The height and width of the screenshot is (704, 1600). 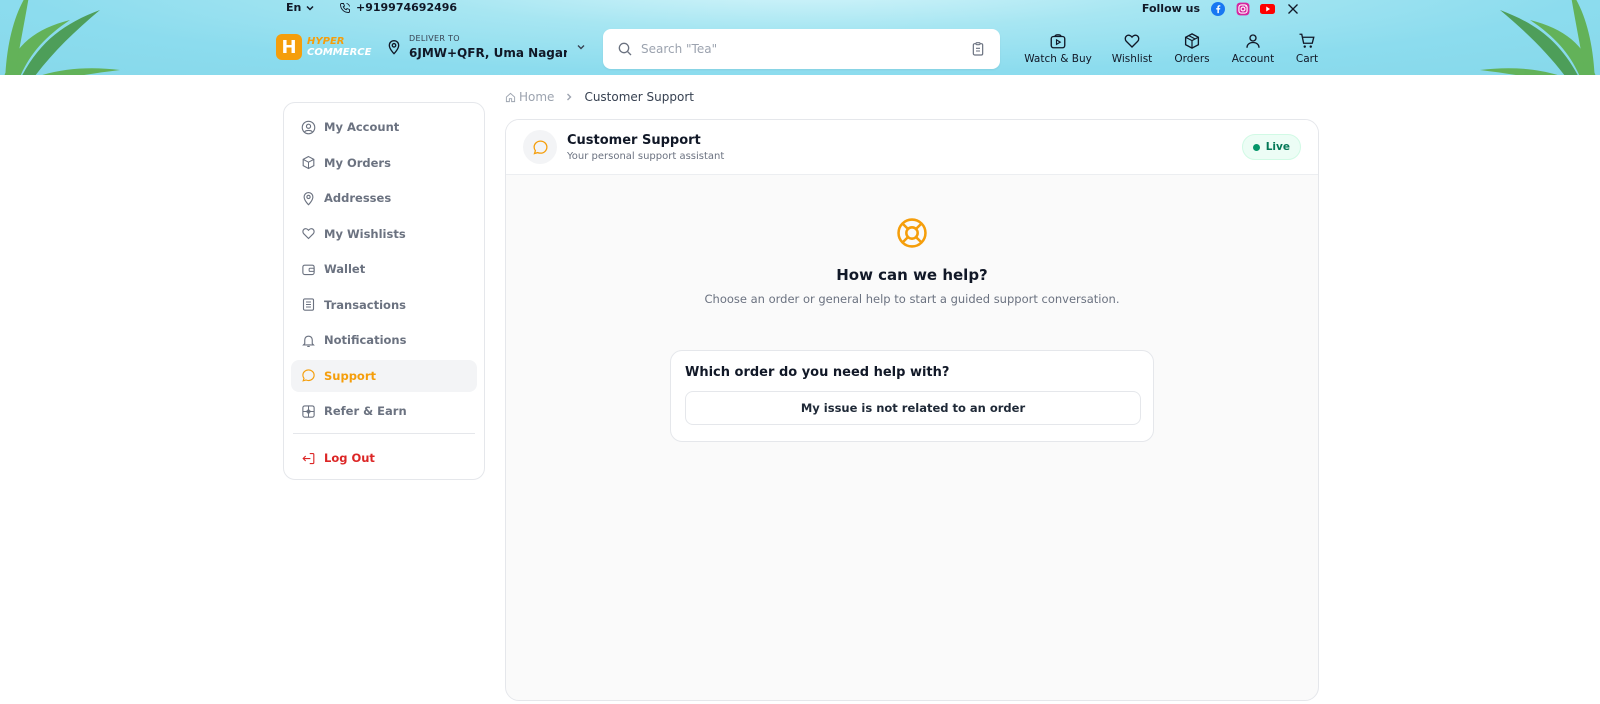 I want to click on sidebar-item-notifications: Notifications, so click(x=384, y=340).